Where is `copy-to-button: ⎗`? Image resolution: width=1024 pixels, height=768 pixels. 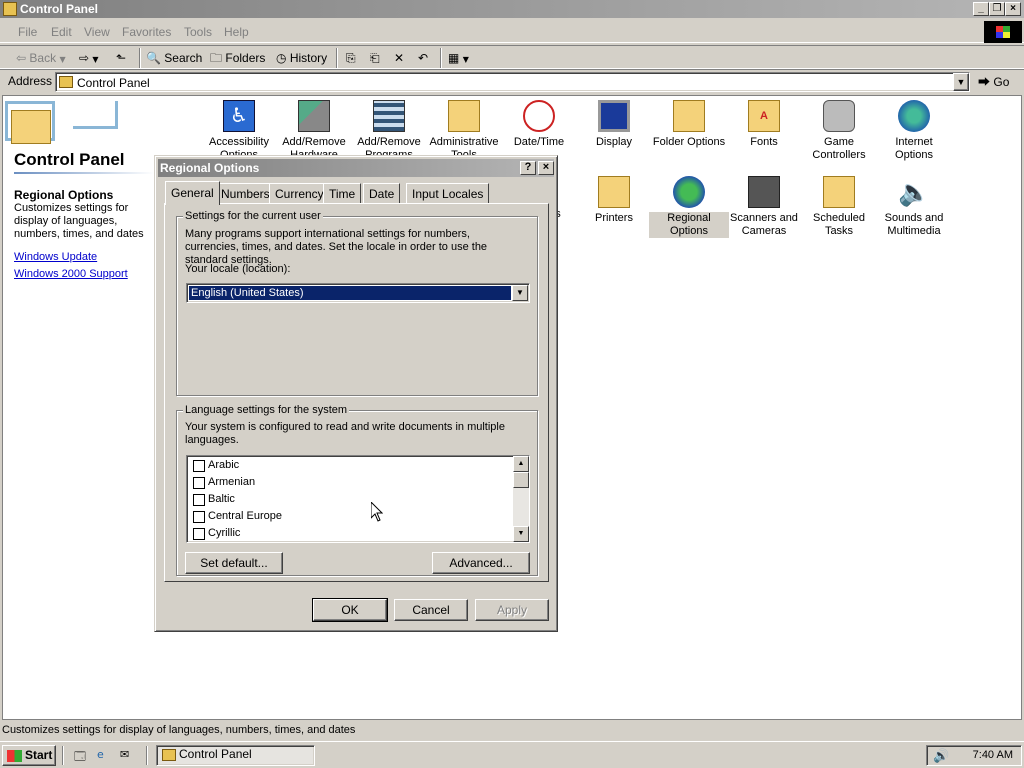
copy-to-button: ⎗ is located at coordinates (375, 58).